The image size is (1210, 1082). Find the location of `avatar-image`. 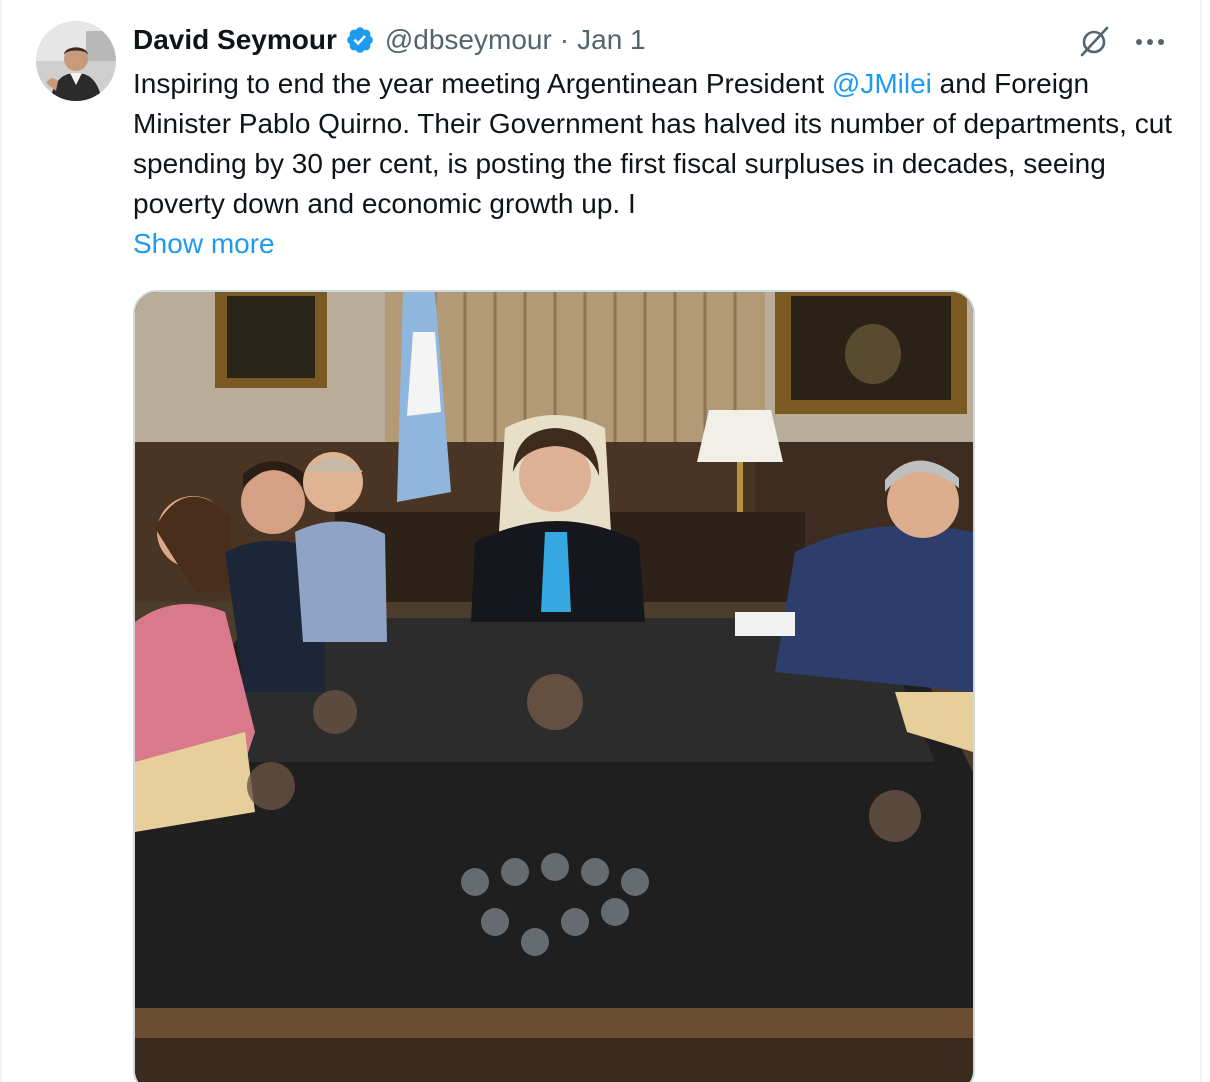

avatar-image is located at coordinates (76, 61).